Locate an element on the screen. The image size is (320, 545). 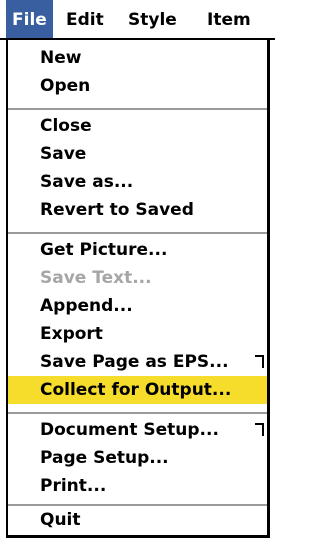
menu-item-revert-to-saved: Revert to Saved is located at coordinates (137, 210).